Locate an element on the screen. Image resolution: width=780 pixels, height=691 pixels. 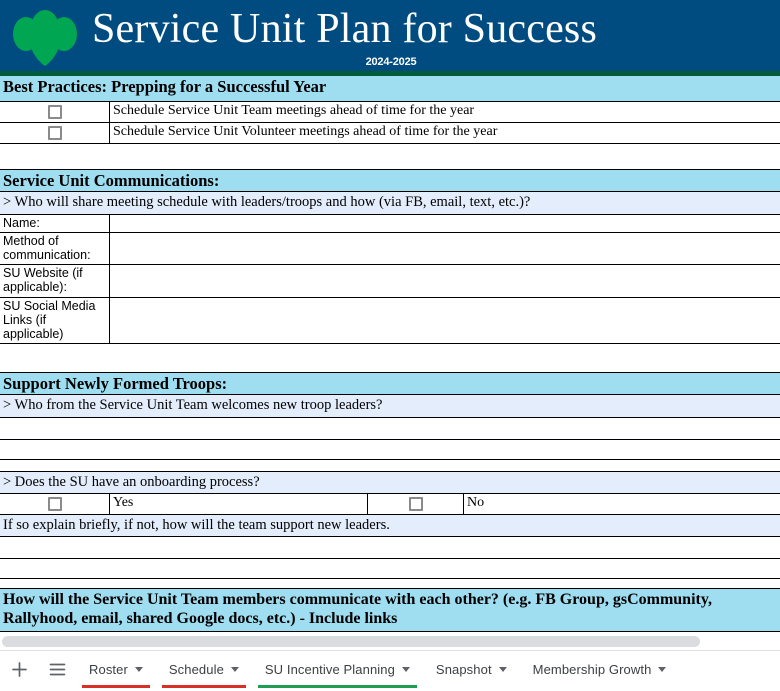
field-value-su-social-media-links is located at coordinates (445, 320).